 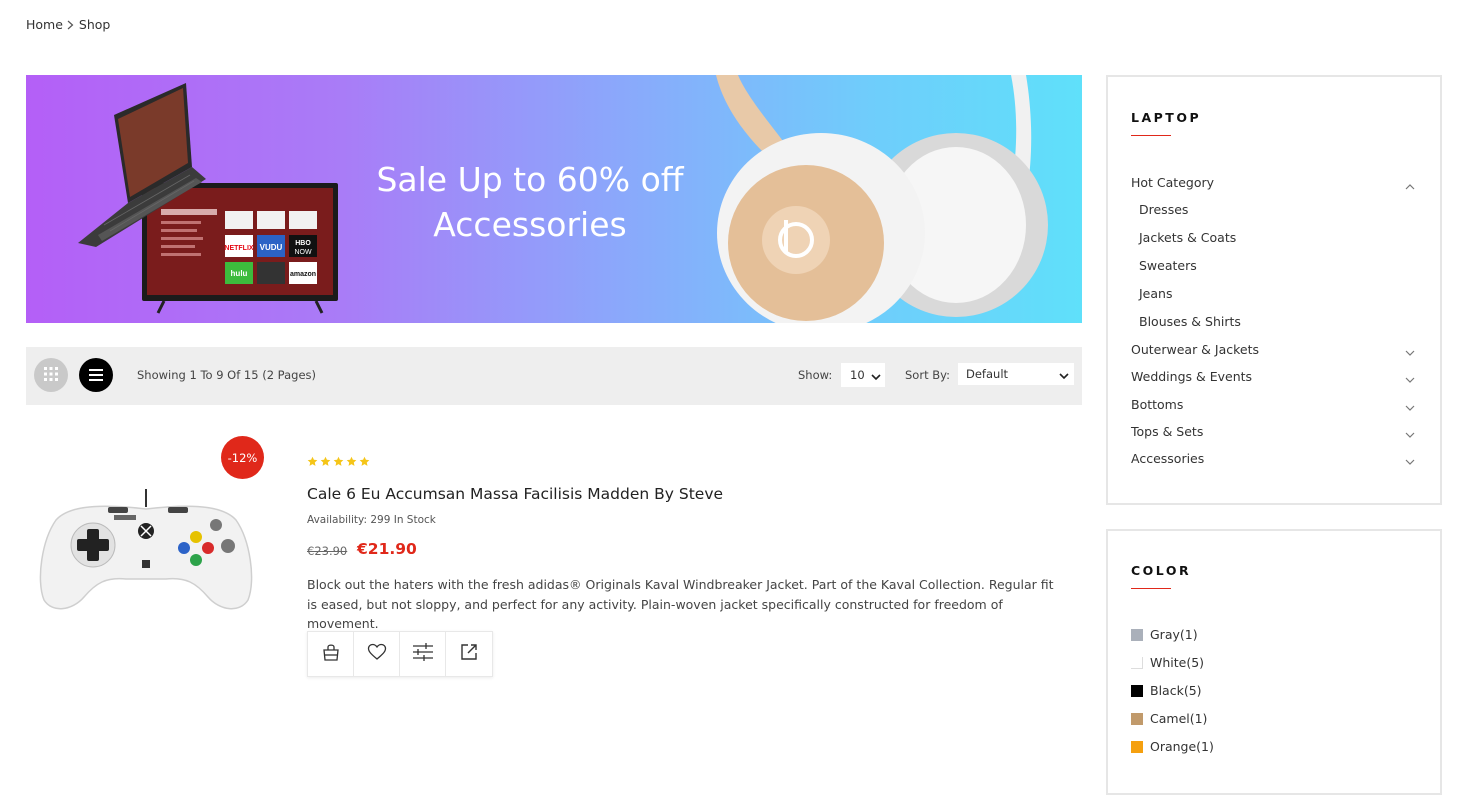 I want to click on tv-image: NETFLIX VUDU HBO NOW hulu amazon, so click(x=240, y=248).